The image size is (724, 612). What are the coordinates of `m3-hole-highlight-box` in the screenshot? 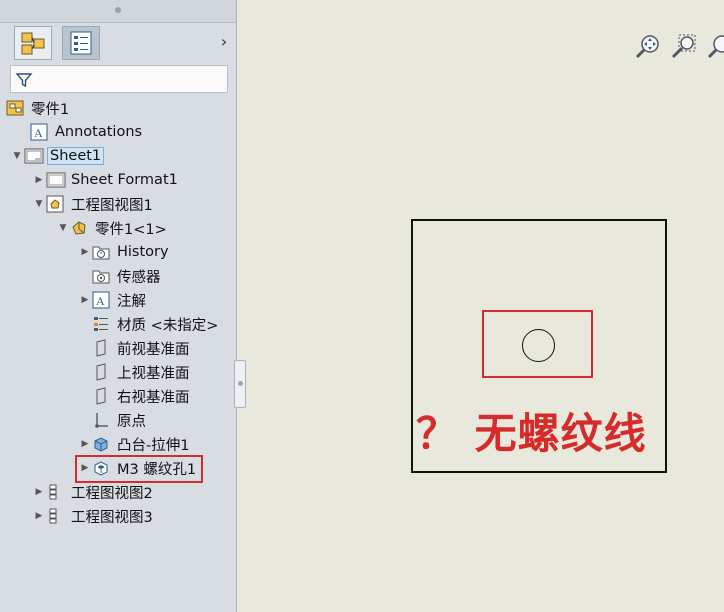 It's located at (139, 469).